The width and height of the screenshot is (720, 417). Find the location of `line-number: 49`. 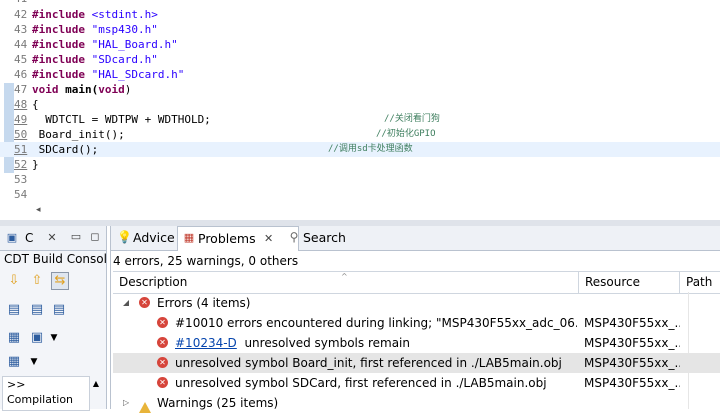

line-number: 49 is located at coordinates (21, 119).